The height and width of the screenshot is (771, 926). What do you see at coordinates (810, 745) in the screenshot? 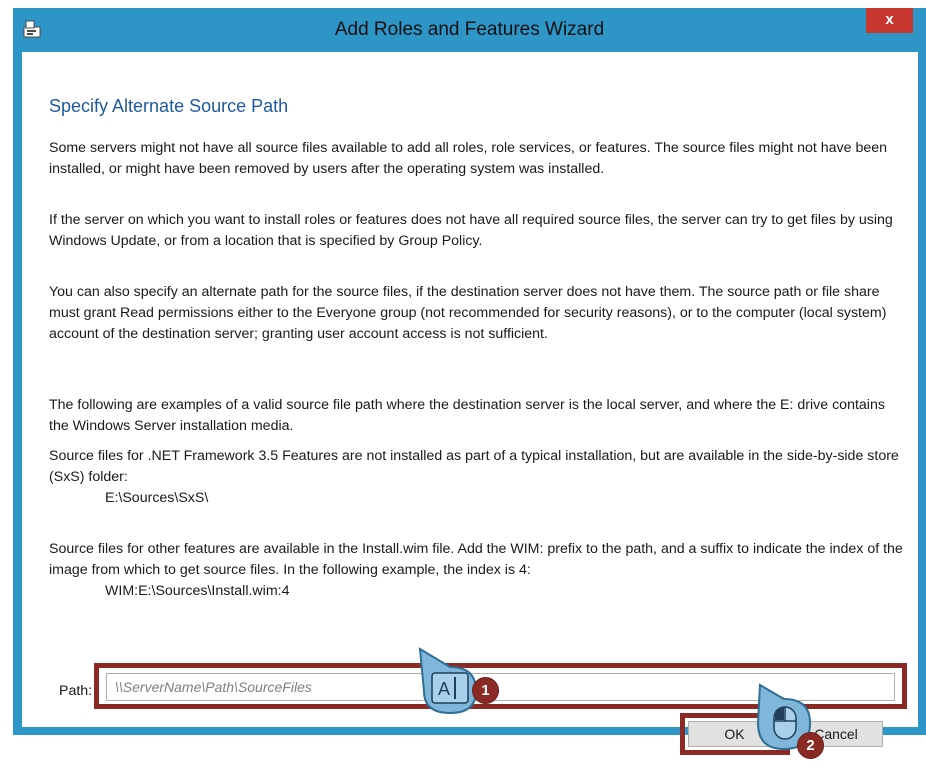
I see `step-2-badge: 2` at bounding box center [810, 745].